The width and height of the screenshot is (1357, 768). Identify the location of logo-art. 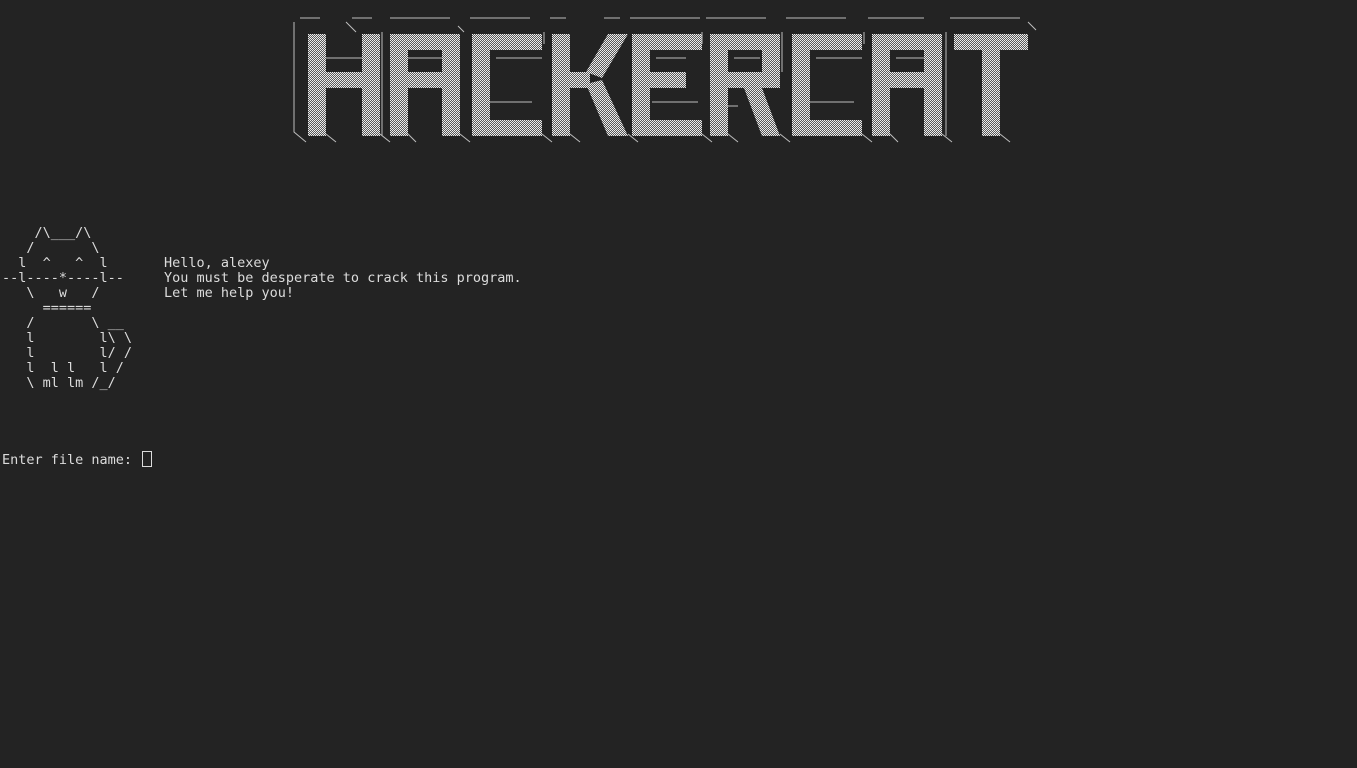
(665, 80).